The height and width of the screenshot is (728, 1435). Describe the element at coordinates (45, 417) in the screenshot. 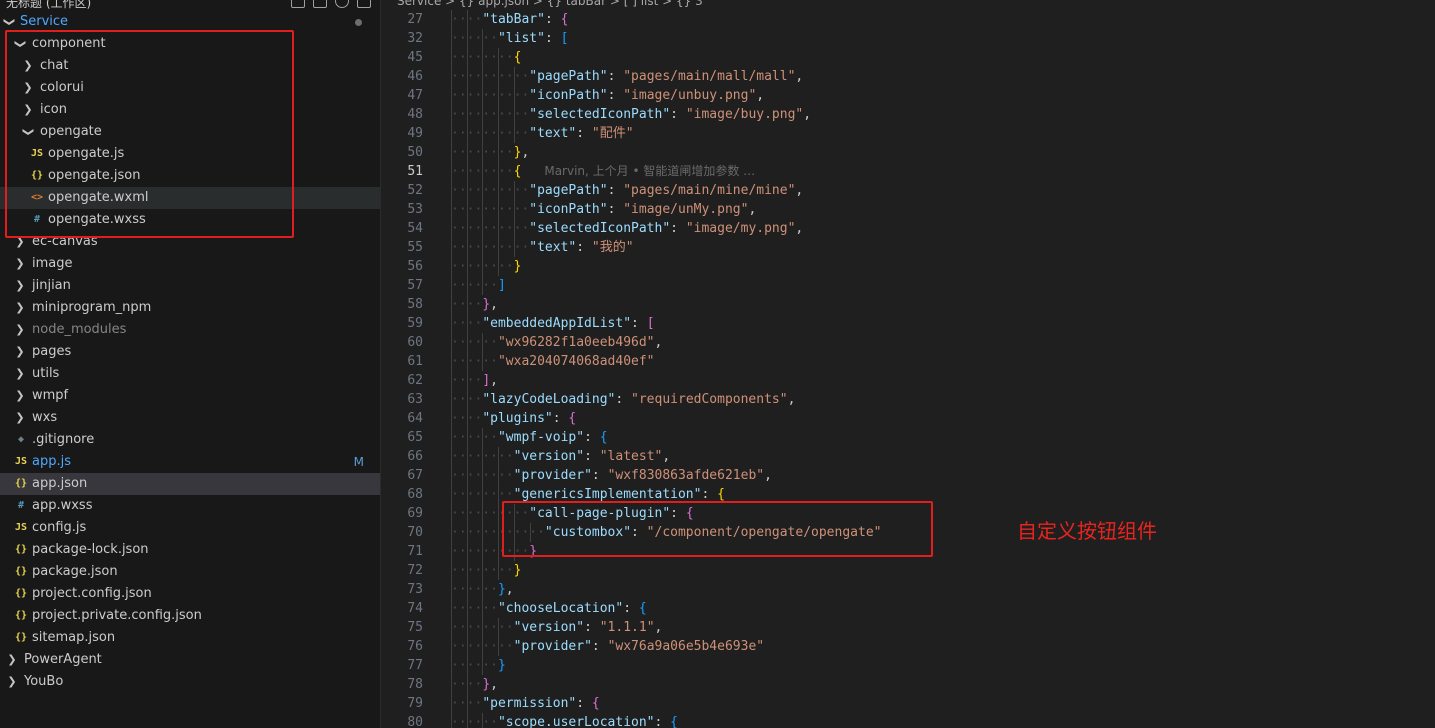

I see `tree-item-label: wxs` at that location.